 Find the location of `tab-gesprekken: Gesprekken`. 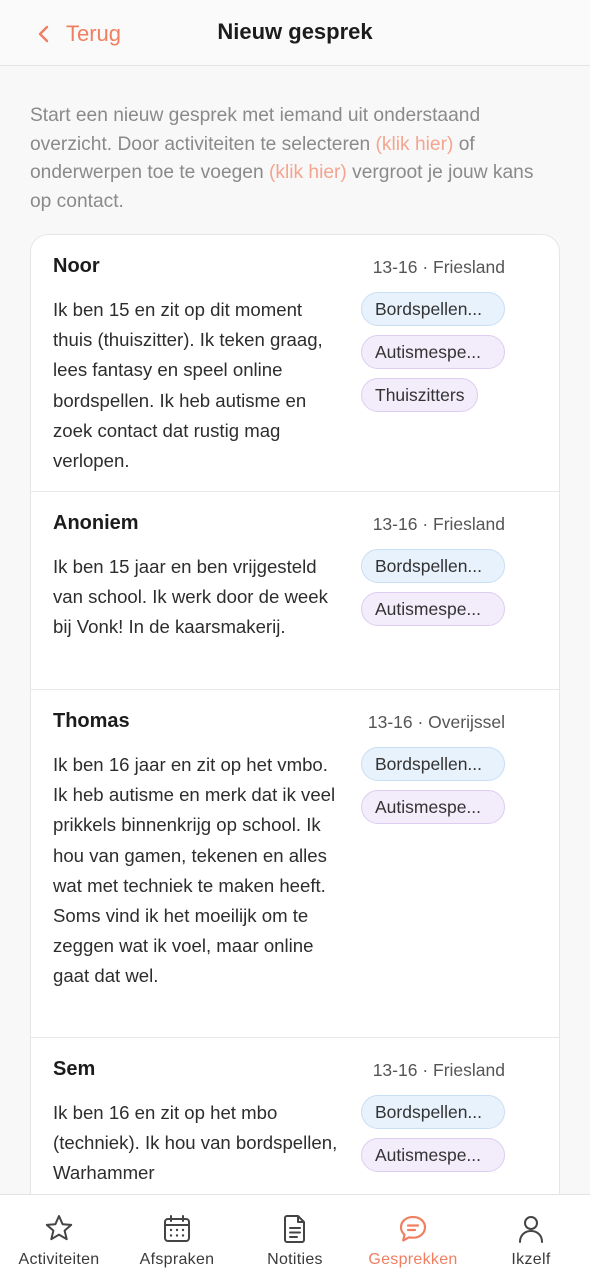

tab-gesprekken: Gesprekken is located at coordinates (413, 1237).